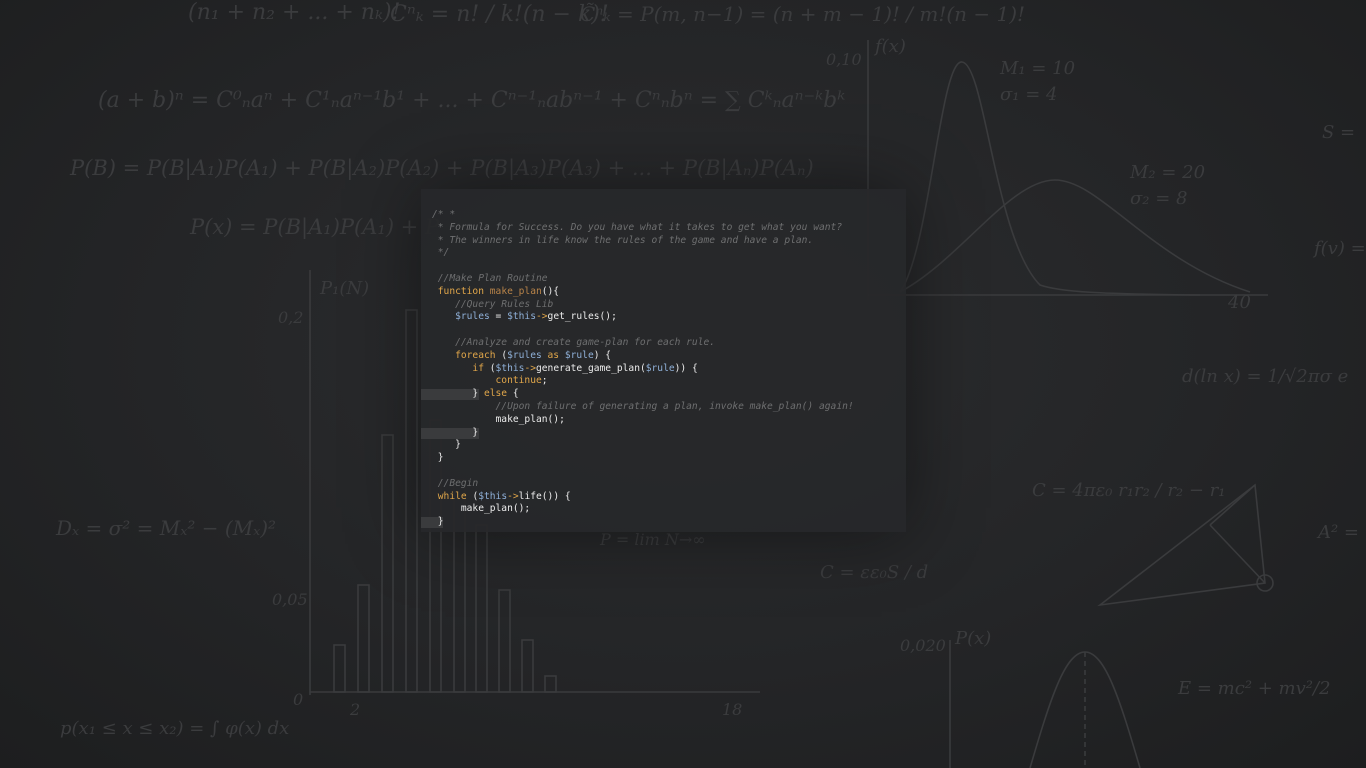  Describe the element at coordinates (290, 599) in the screenshot. I see `formula: 0,05` at that location.